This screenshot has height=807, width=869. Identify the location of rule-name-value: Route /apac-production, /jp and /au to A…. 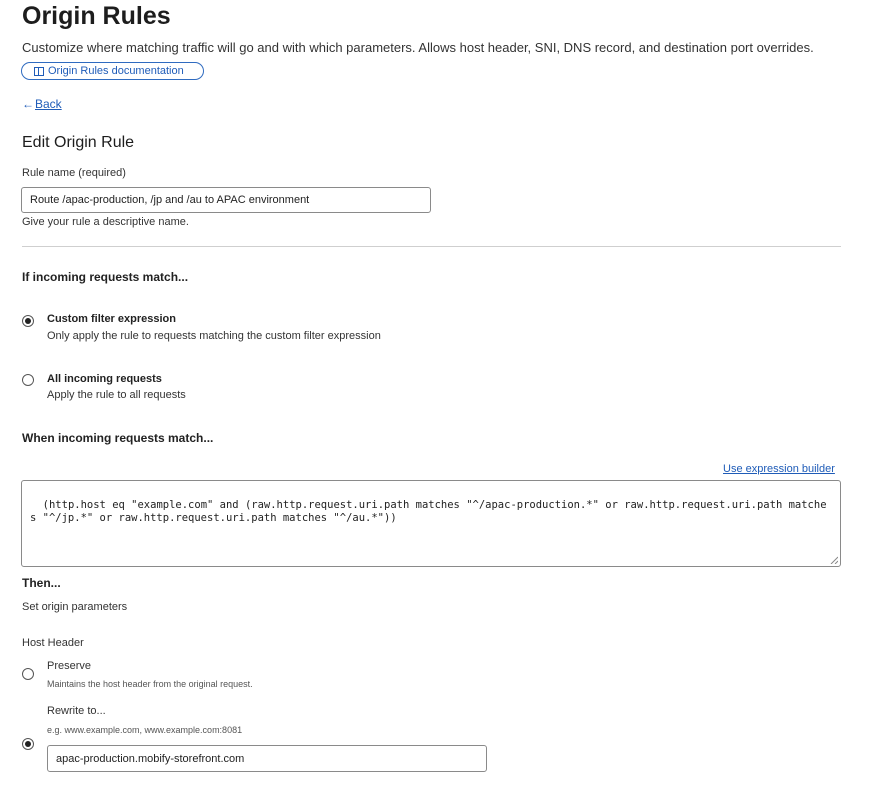
(170, 200).